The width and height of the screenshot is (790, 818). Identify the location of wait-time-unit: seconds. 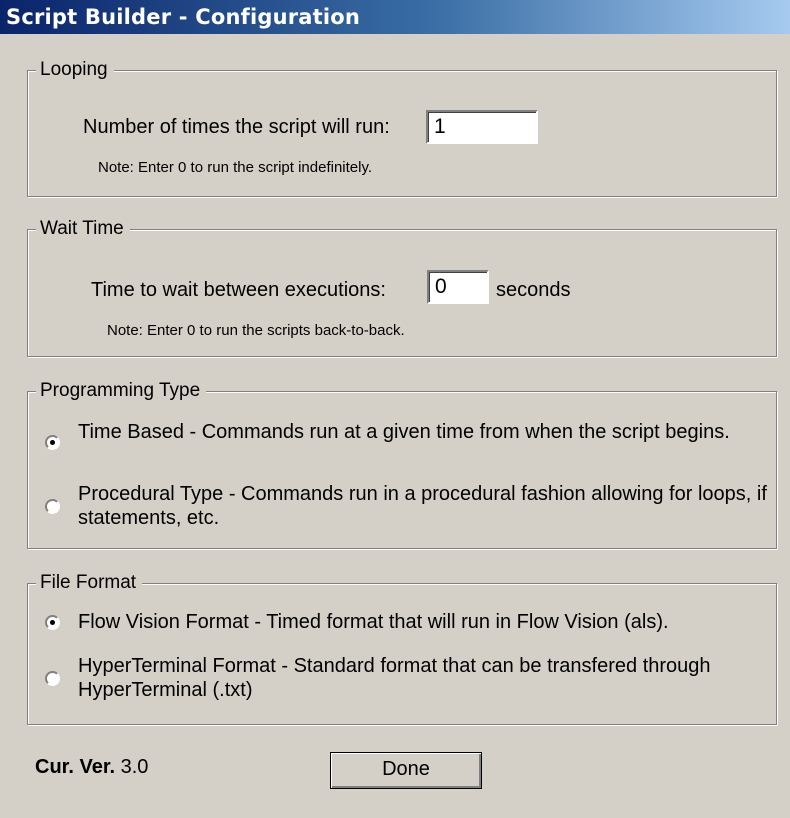
(533, 290).